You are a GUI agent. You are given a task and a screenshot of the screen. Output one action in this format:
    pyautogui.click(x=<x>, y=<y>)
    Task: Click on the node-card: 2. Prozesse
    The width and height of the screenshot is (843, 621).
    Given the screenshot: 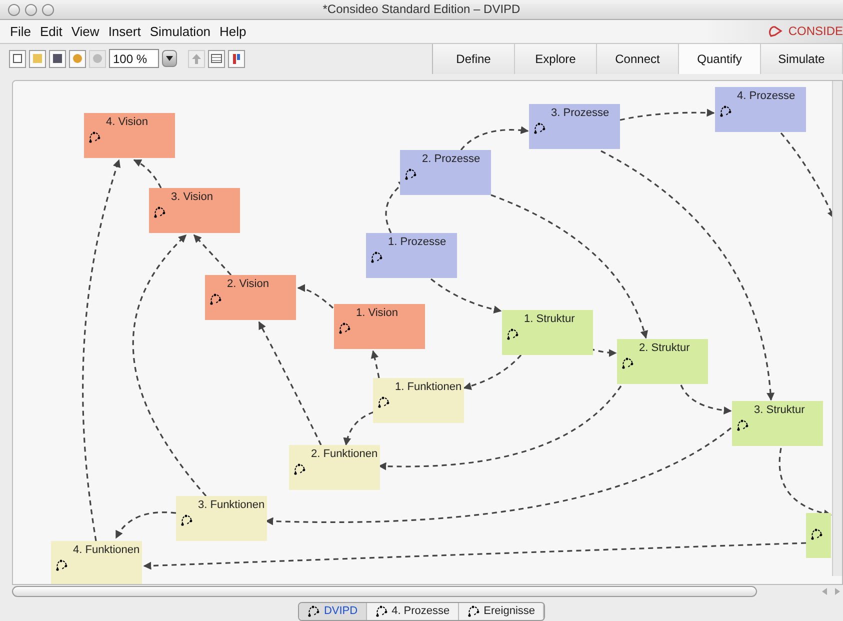 What is the action you would take?
    pyautogui.click(x=445, y=172)
    